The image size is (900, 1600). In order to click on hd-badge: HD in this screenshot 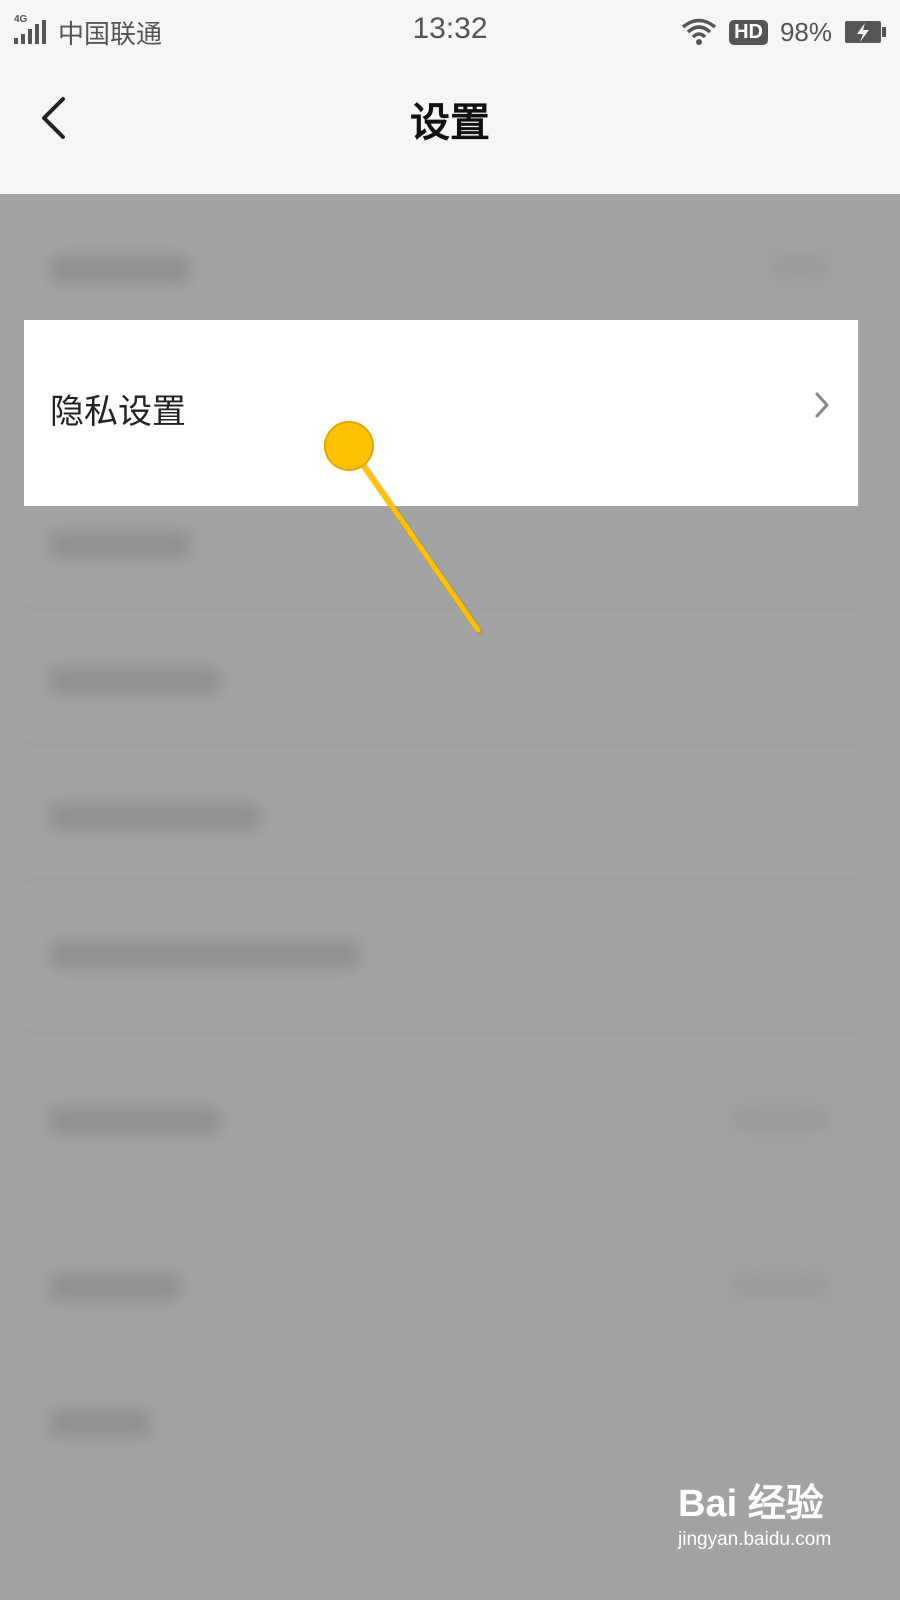, I will do `click(748, 32)`.